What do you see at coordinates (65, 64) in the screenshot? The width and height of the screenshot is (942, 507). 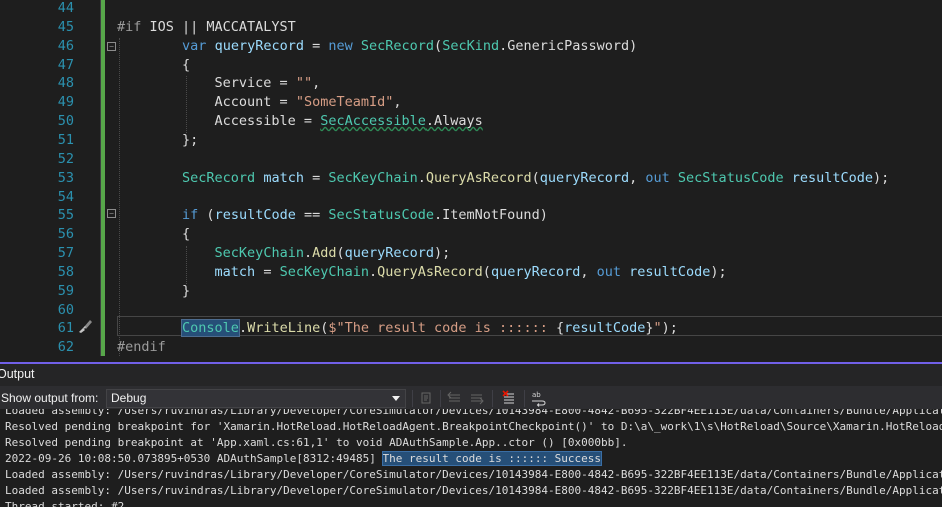 I see `line-number: 47` at bounding box center [65, 64].